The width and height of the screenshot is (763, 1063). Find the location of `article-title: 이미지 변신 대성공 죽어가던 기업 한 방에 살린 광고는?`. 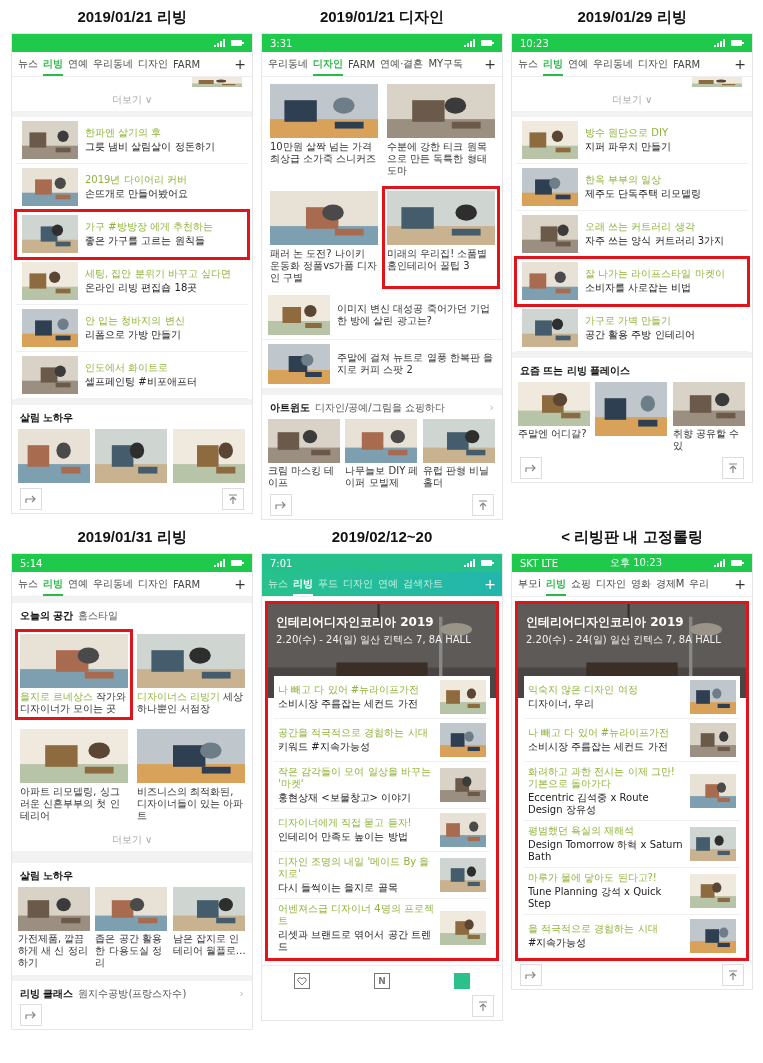

article-title: 이미지 변신 대성공 죽어가던 기업 한 방에 살린 광고는? is located at coordinates (414, 315).